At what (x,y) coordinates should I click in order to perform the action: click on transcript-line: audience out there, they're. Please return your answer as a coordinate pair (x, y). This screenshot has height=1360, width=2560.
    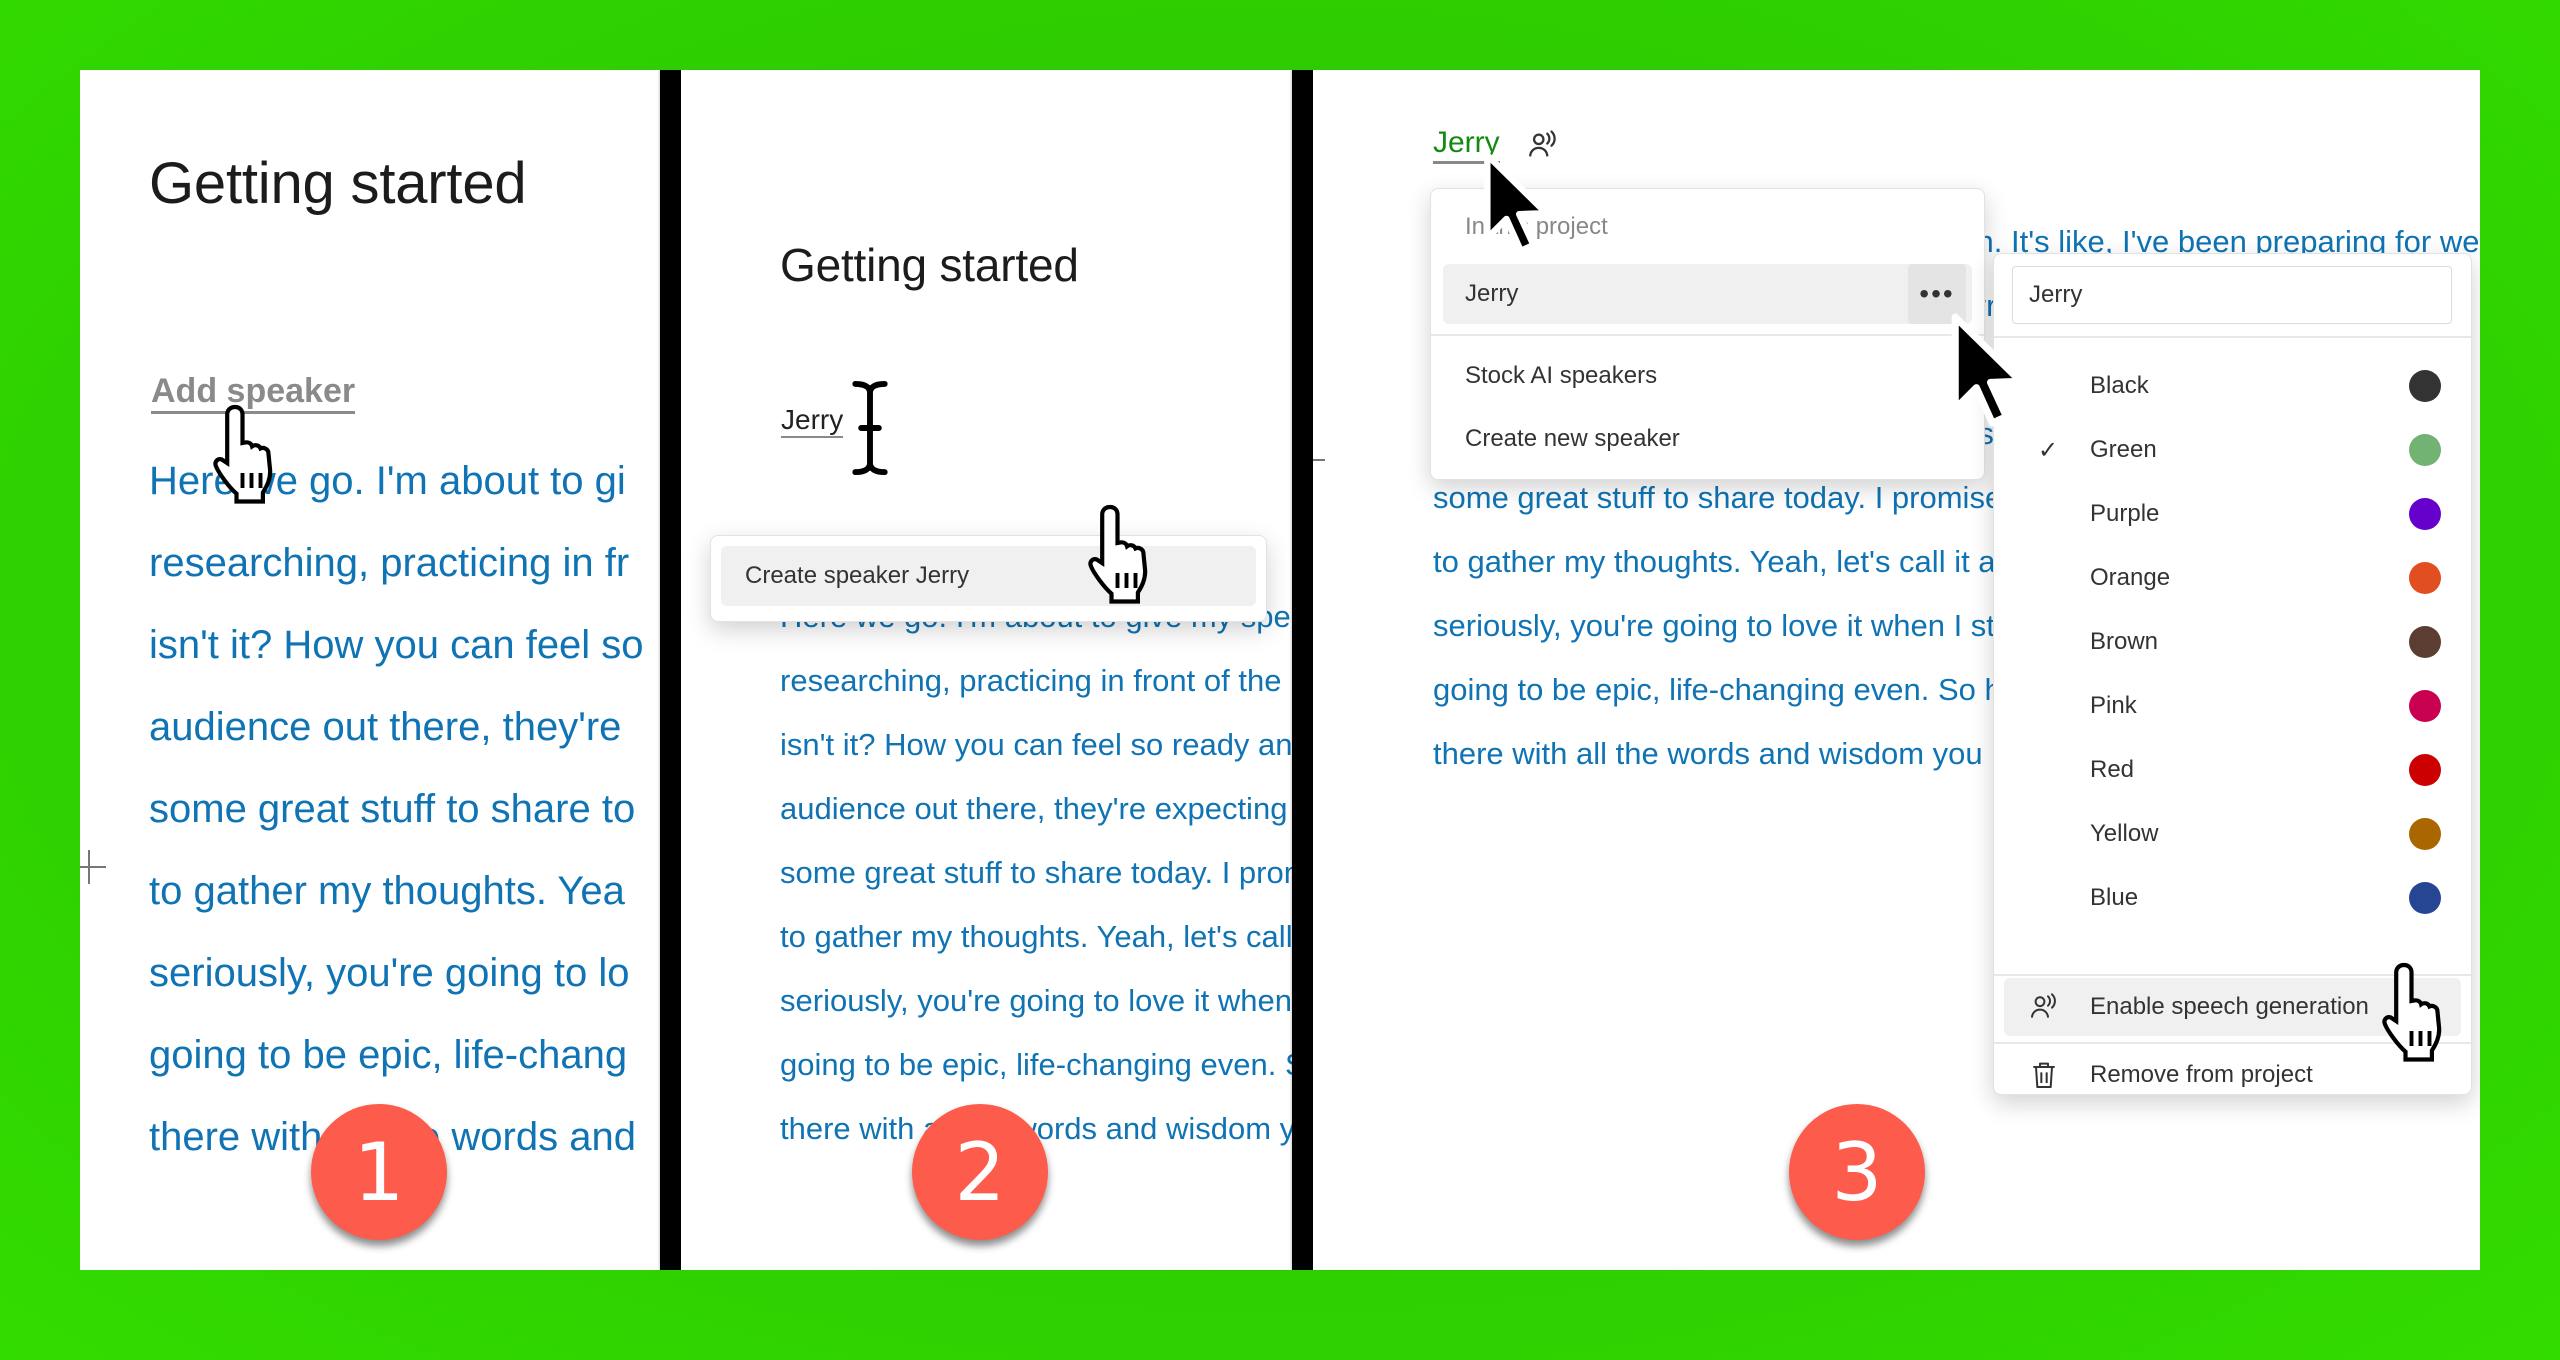
    Looking at the image, I should click on (385, 727).